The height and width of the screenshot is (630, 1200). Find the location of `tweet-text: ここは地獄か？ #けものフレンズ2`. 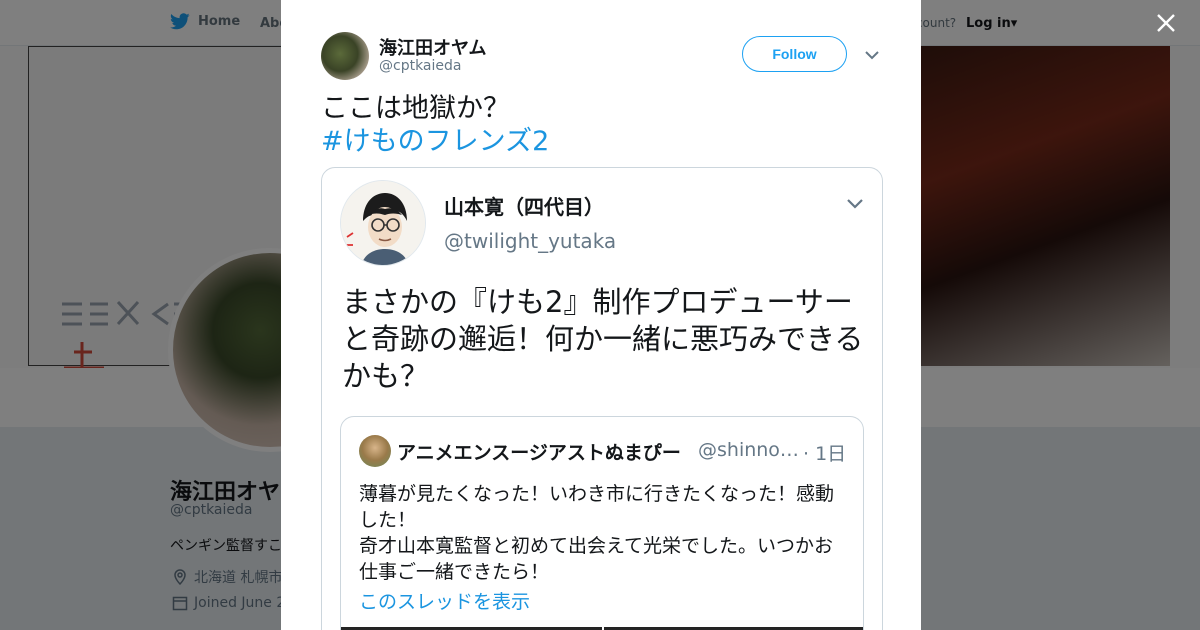

tweet-text: ここは地獄か？ #けものフレンズ2 is located at coordinates (435, 125).